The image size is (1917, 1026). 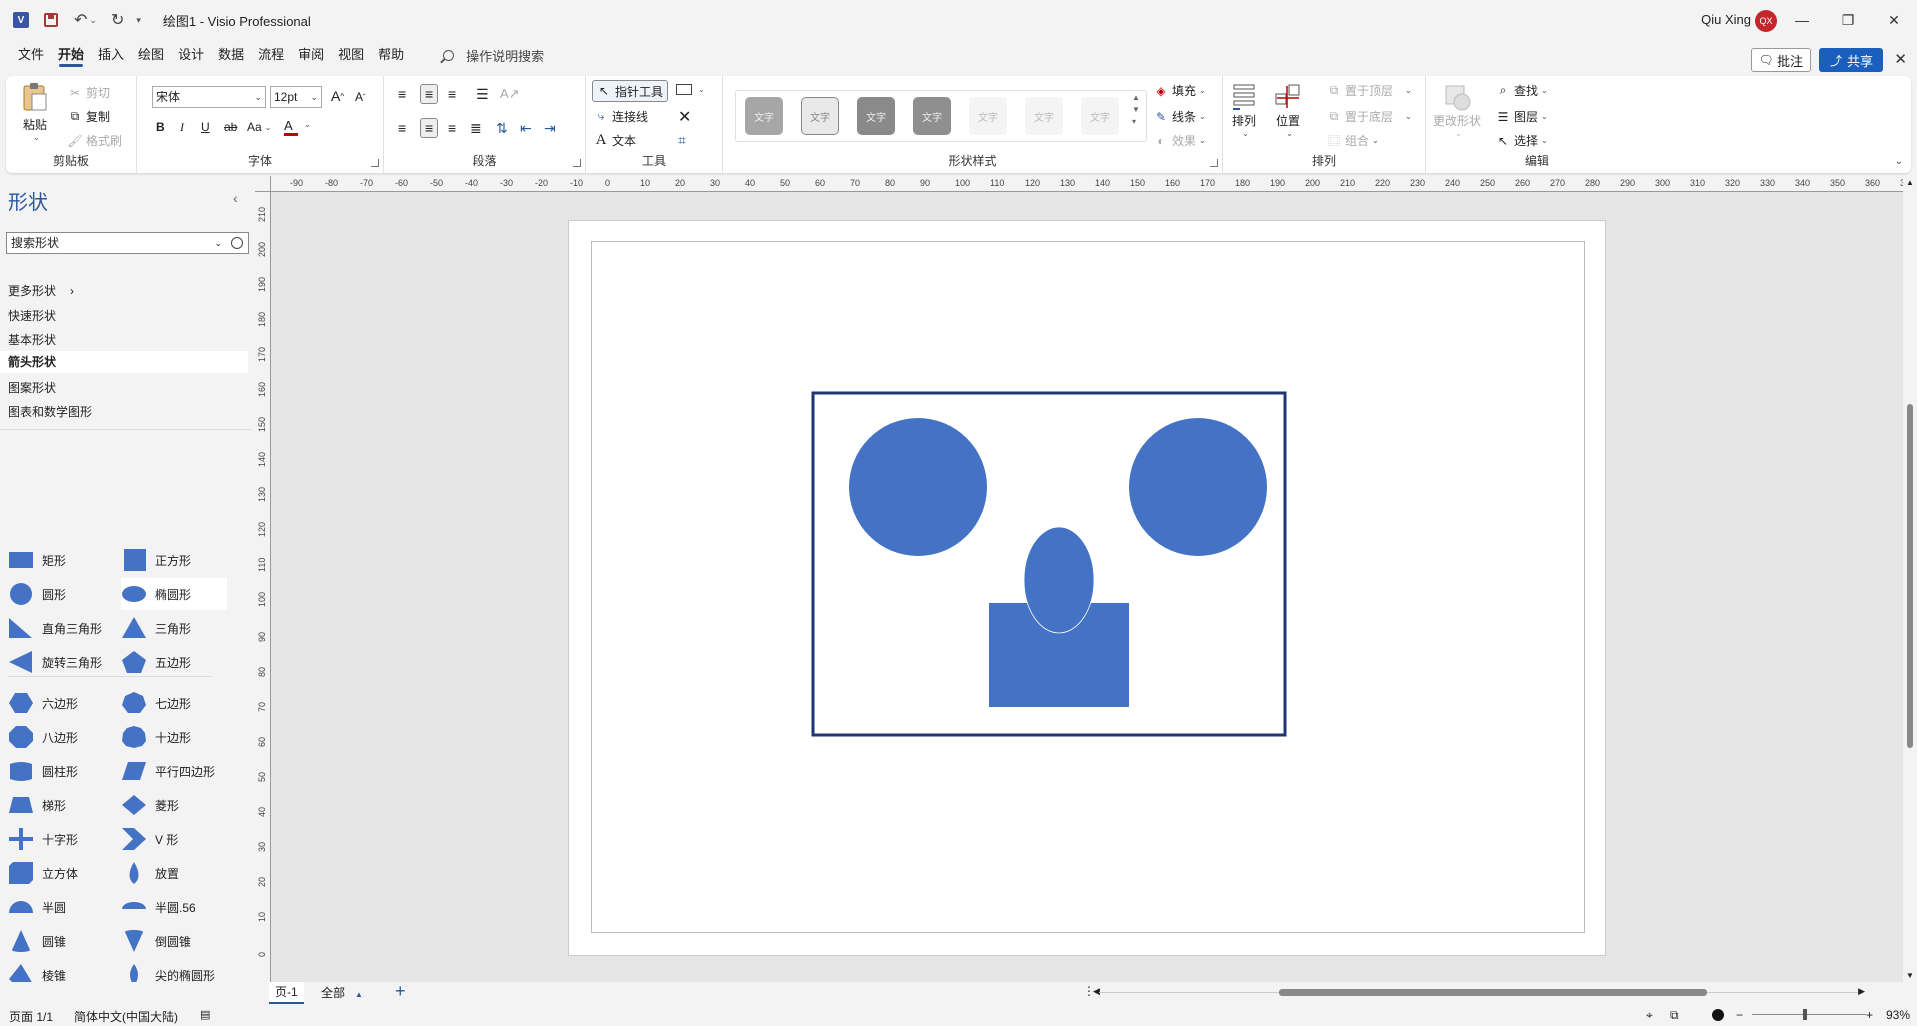 What do you see at coordinates (1674, 1015) in the screenshot?
I see `switch-windows-icon: ⧉` at bounding box center [1674, 1015].